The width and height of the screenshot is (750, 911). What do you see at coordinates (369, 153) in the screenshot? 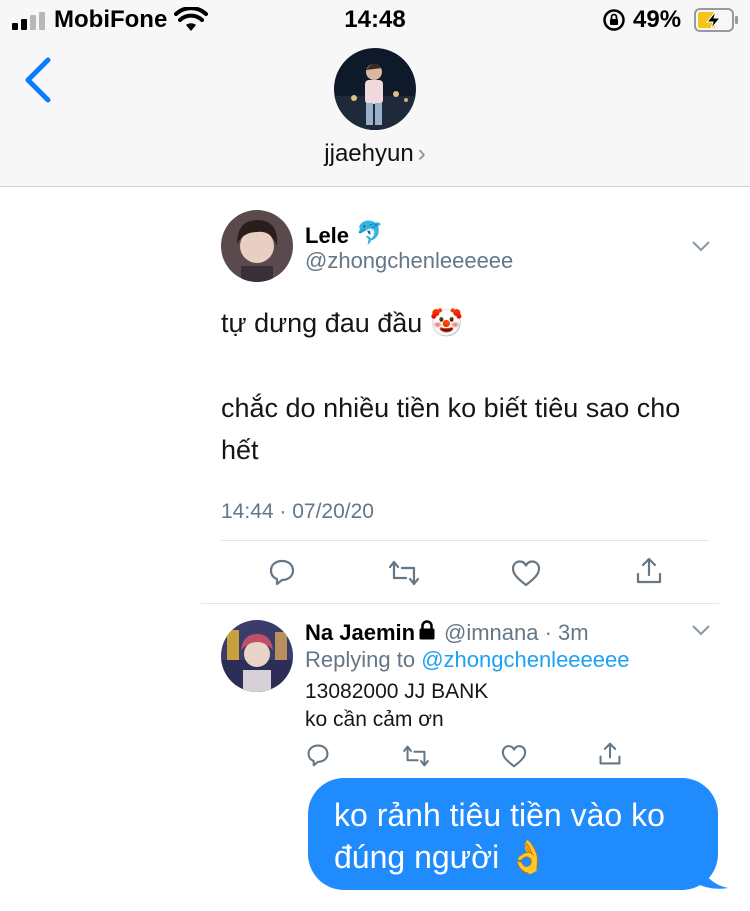
I see `contact-name-label: jjaehyun` at bounding box center [369, 153].